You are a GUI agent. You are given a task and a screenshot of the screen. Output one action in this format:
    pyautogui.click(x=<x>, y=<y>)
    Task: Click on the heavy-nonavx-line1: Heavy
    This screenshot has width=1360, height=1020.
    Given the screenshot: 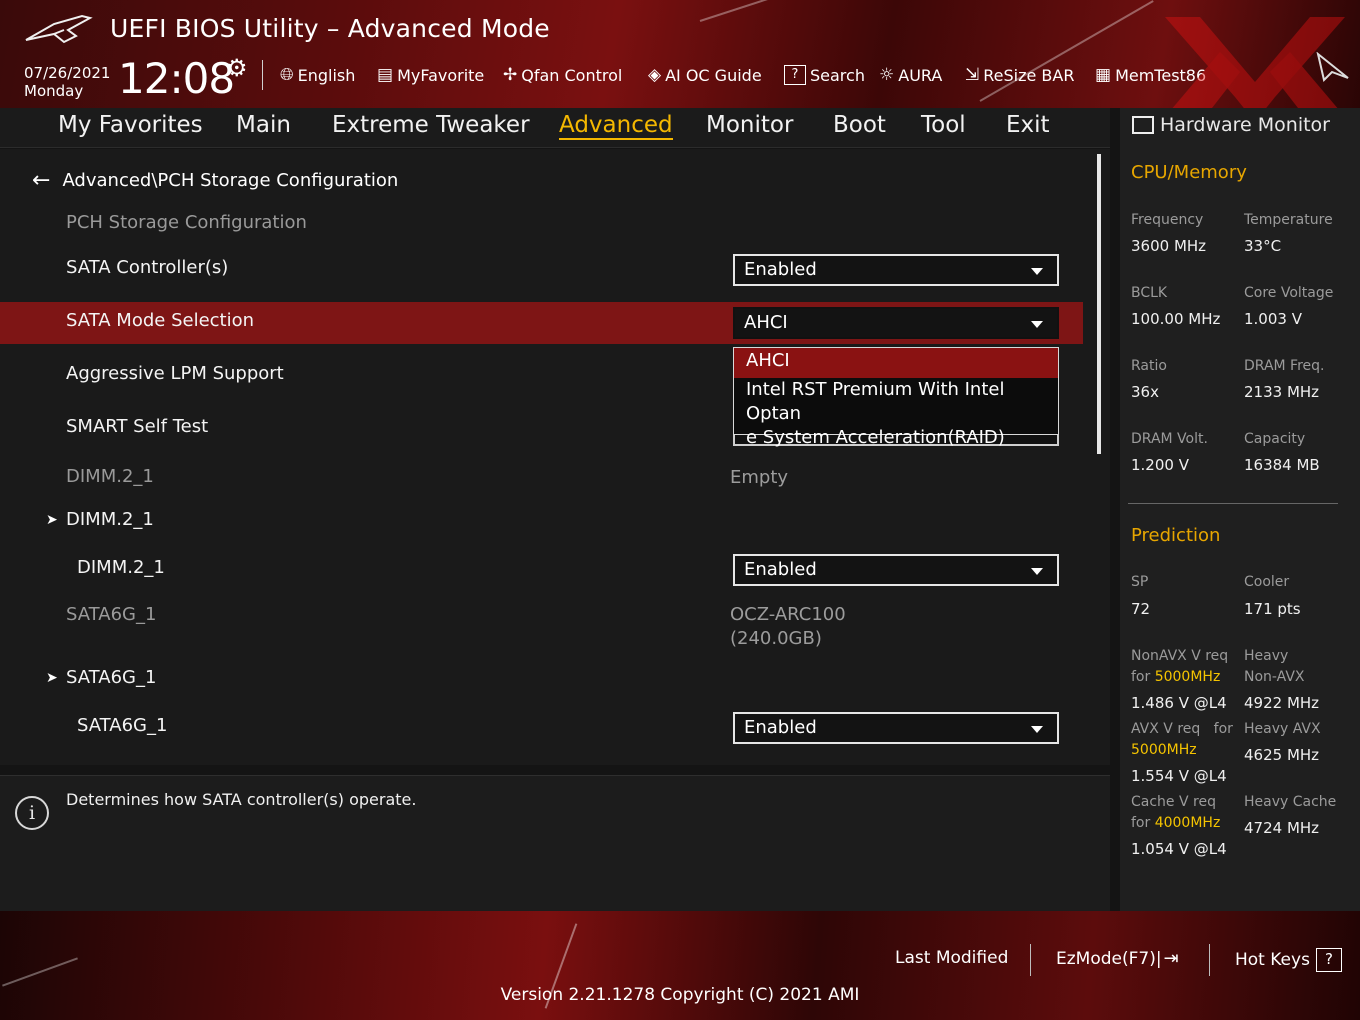 What is the action you would take?
    pyautogui.click(x=1266, y=656)
    